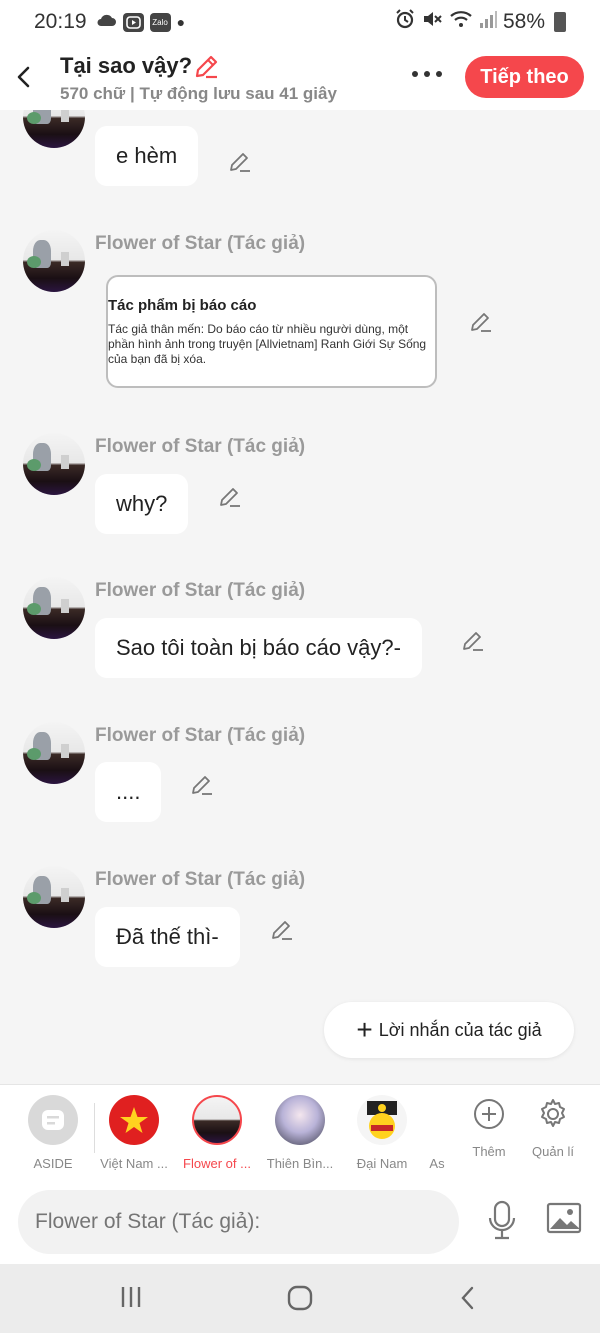 The height and width of the screenshot is (1333, 600). I want to click on play-app-icon, so click(133, 22).